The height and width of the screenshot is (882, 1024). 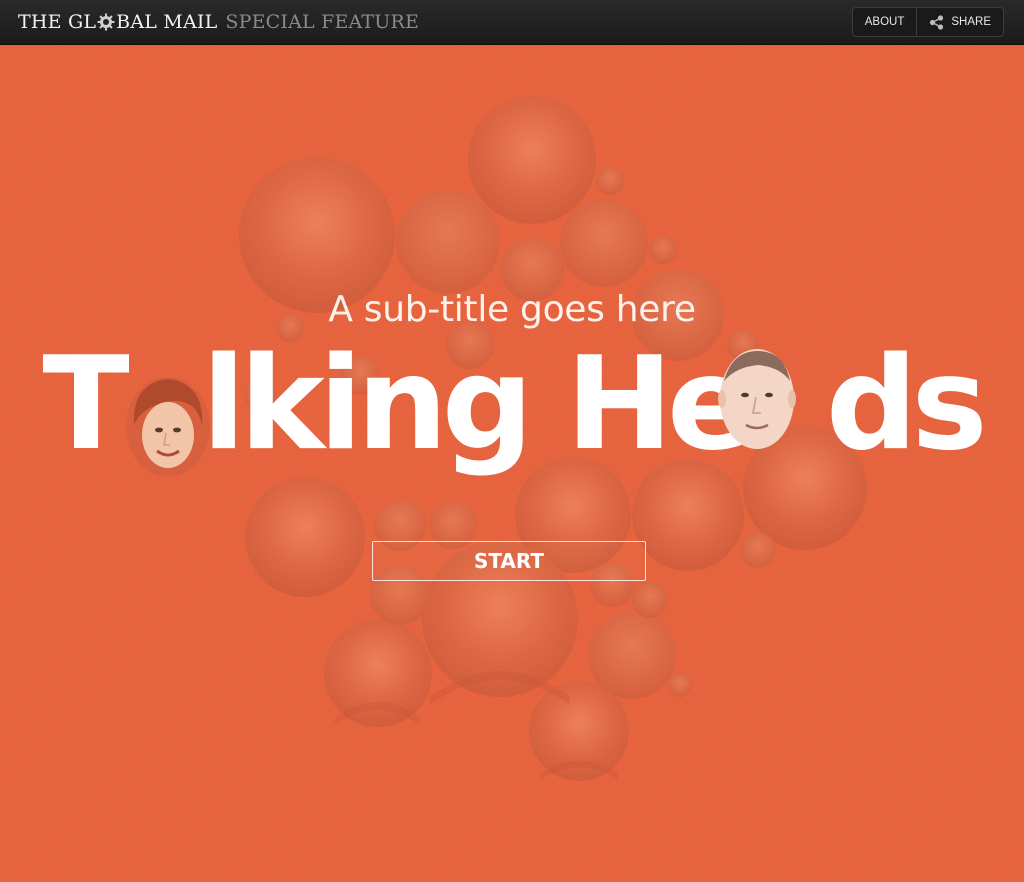 I want to click on portrait-head-right, so click(x=757, y=399).